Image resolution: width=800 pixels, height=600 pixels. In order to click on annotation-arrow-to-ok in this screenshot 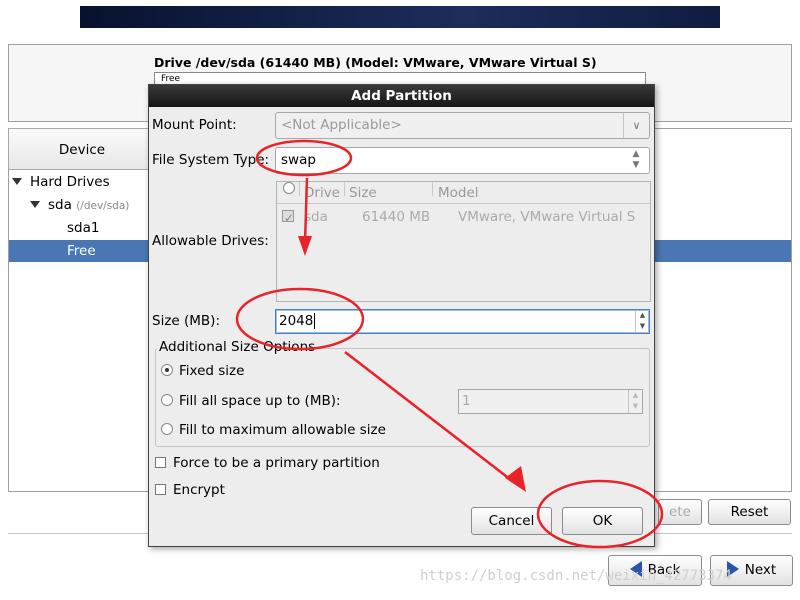, I will do `click(430, 417)`.